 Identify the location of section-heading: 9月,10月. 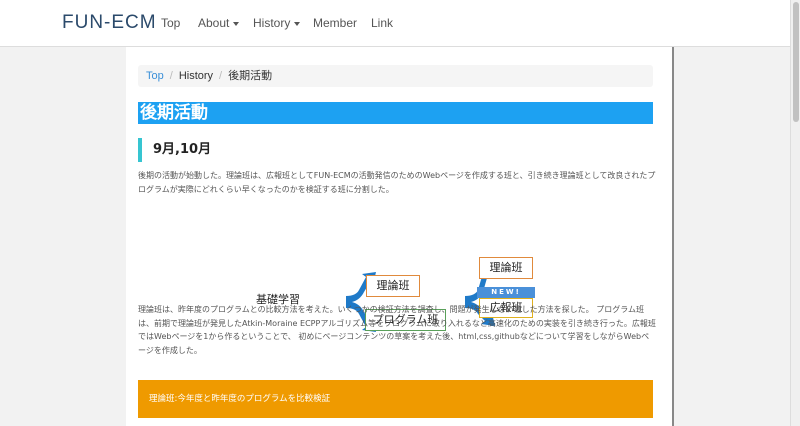
(174, 150).